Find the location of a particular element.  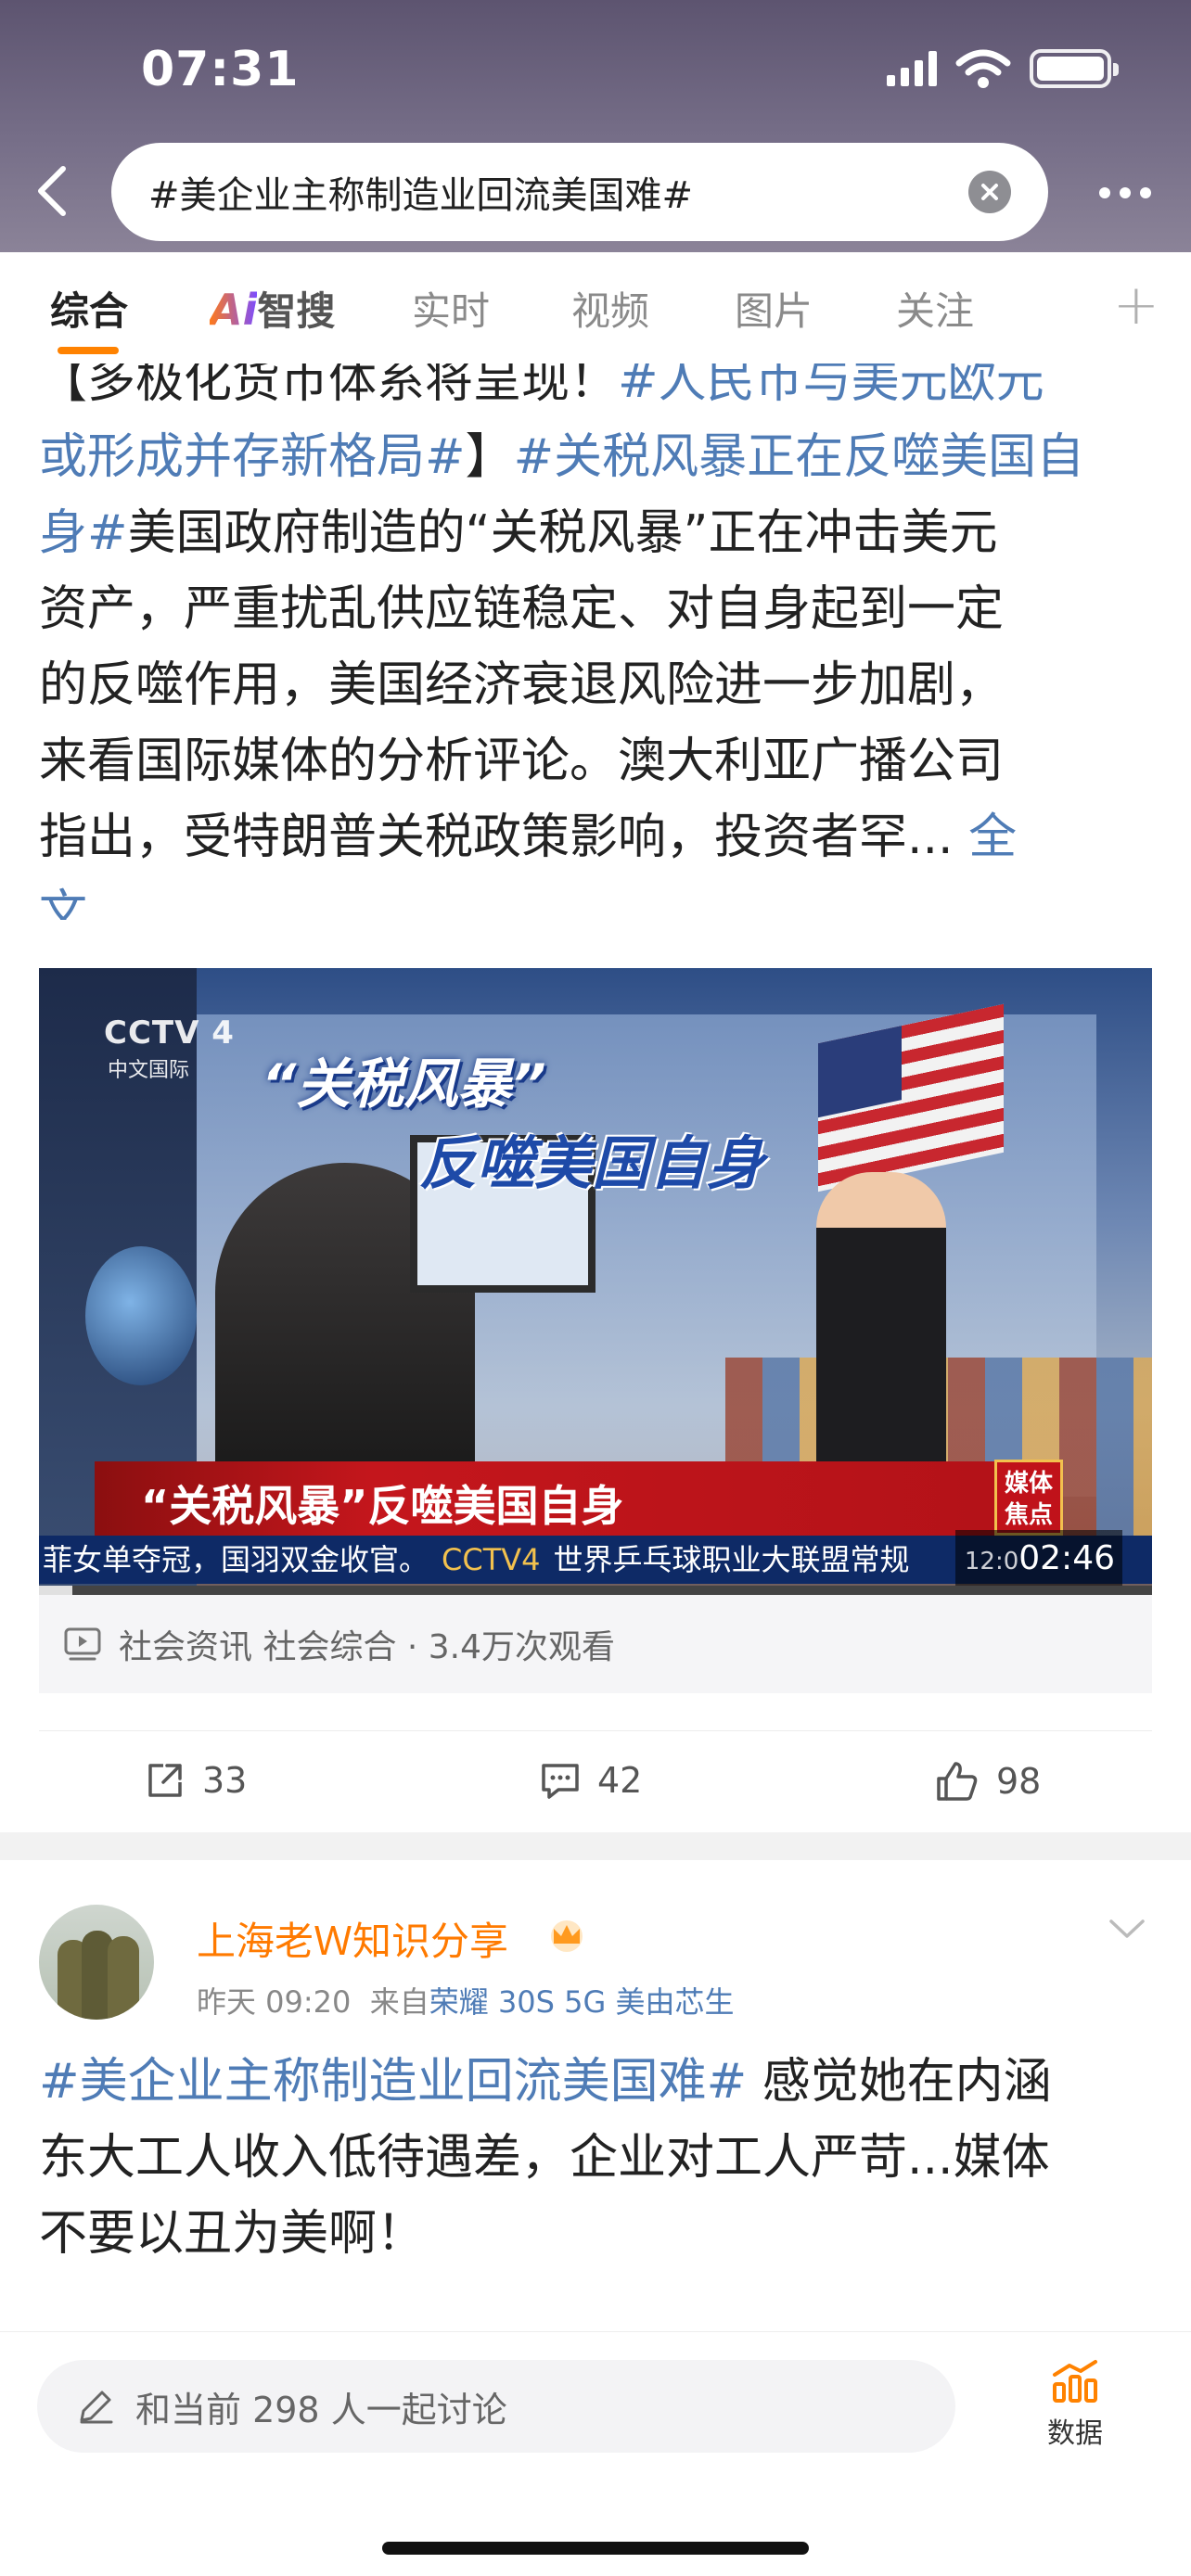

video-headline-1: “关税风暴” is located at coordinates (404, 1084).